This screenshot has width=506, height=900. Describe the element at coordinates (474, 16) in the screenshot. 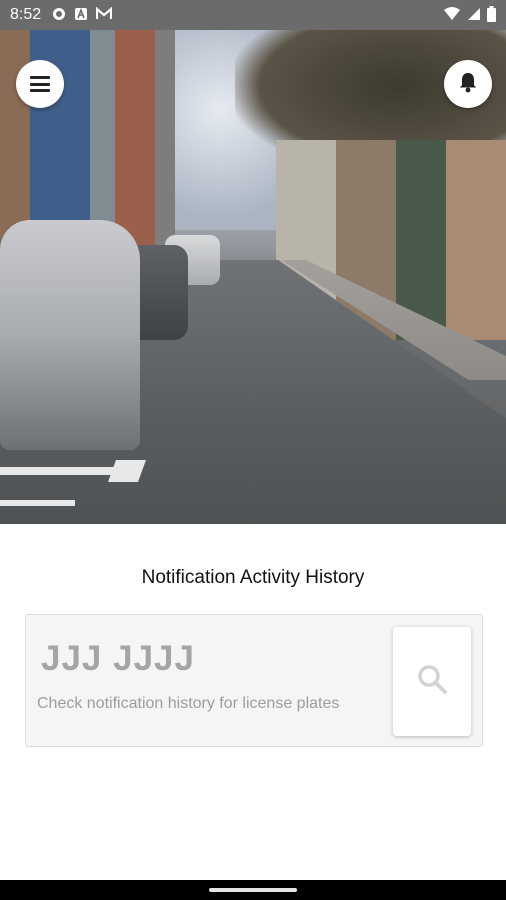

I see `signal-icon` at that location.